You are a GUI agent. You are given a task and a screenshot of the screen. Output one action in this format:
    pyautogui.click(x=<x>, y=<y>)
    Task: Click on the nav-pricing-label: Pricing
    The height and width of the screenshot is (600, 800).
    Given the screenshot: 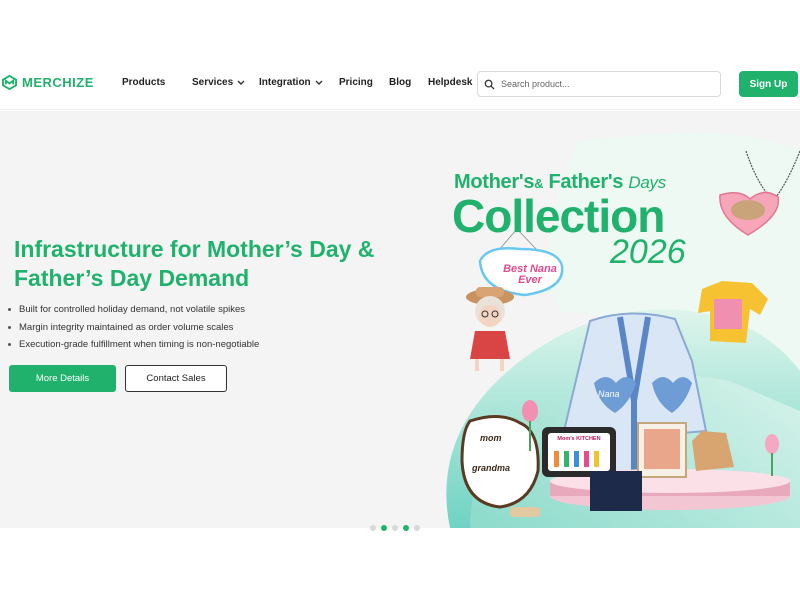 What is the action you would take?
    pyautogui.click(x=356, y=82)
    